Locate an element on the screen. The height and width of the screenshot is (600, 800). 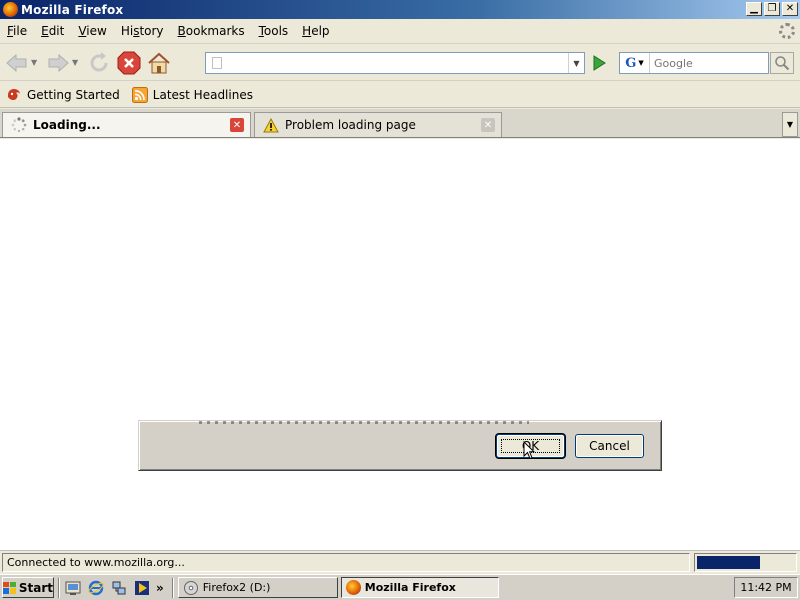
magnifier-icon is located at coordinates (782, 63).